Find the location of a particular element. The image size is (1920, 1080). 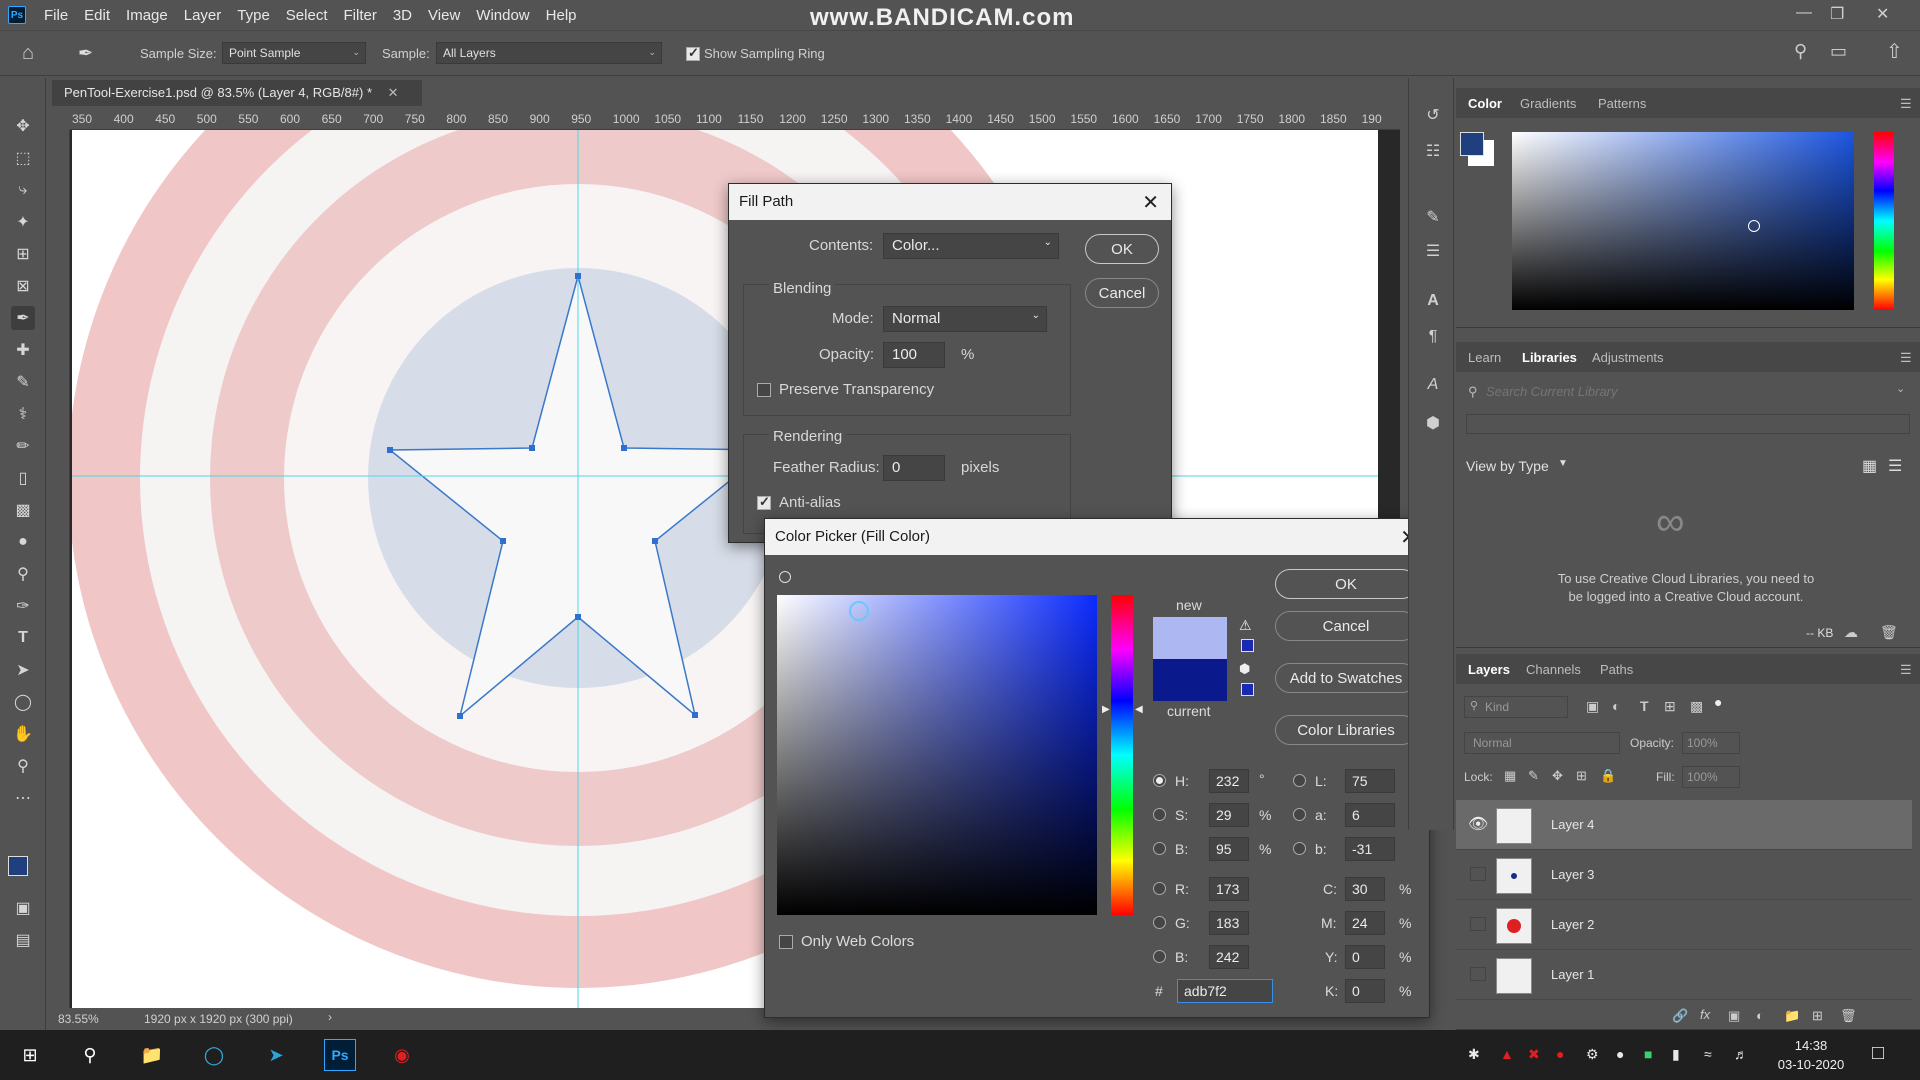

color-field-cursor is located at coordinates (859, 611).